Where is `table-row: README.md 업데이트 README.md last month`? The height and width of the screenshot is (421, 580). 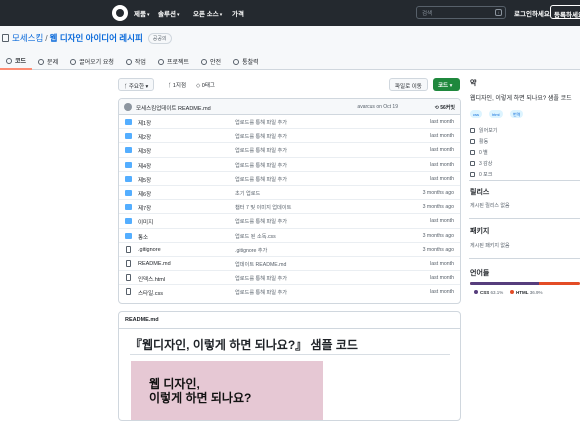
table-row: README.md 업데이트 README.md last month is located at coordinates (289, 264).